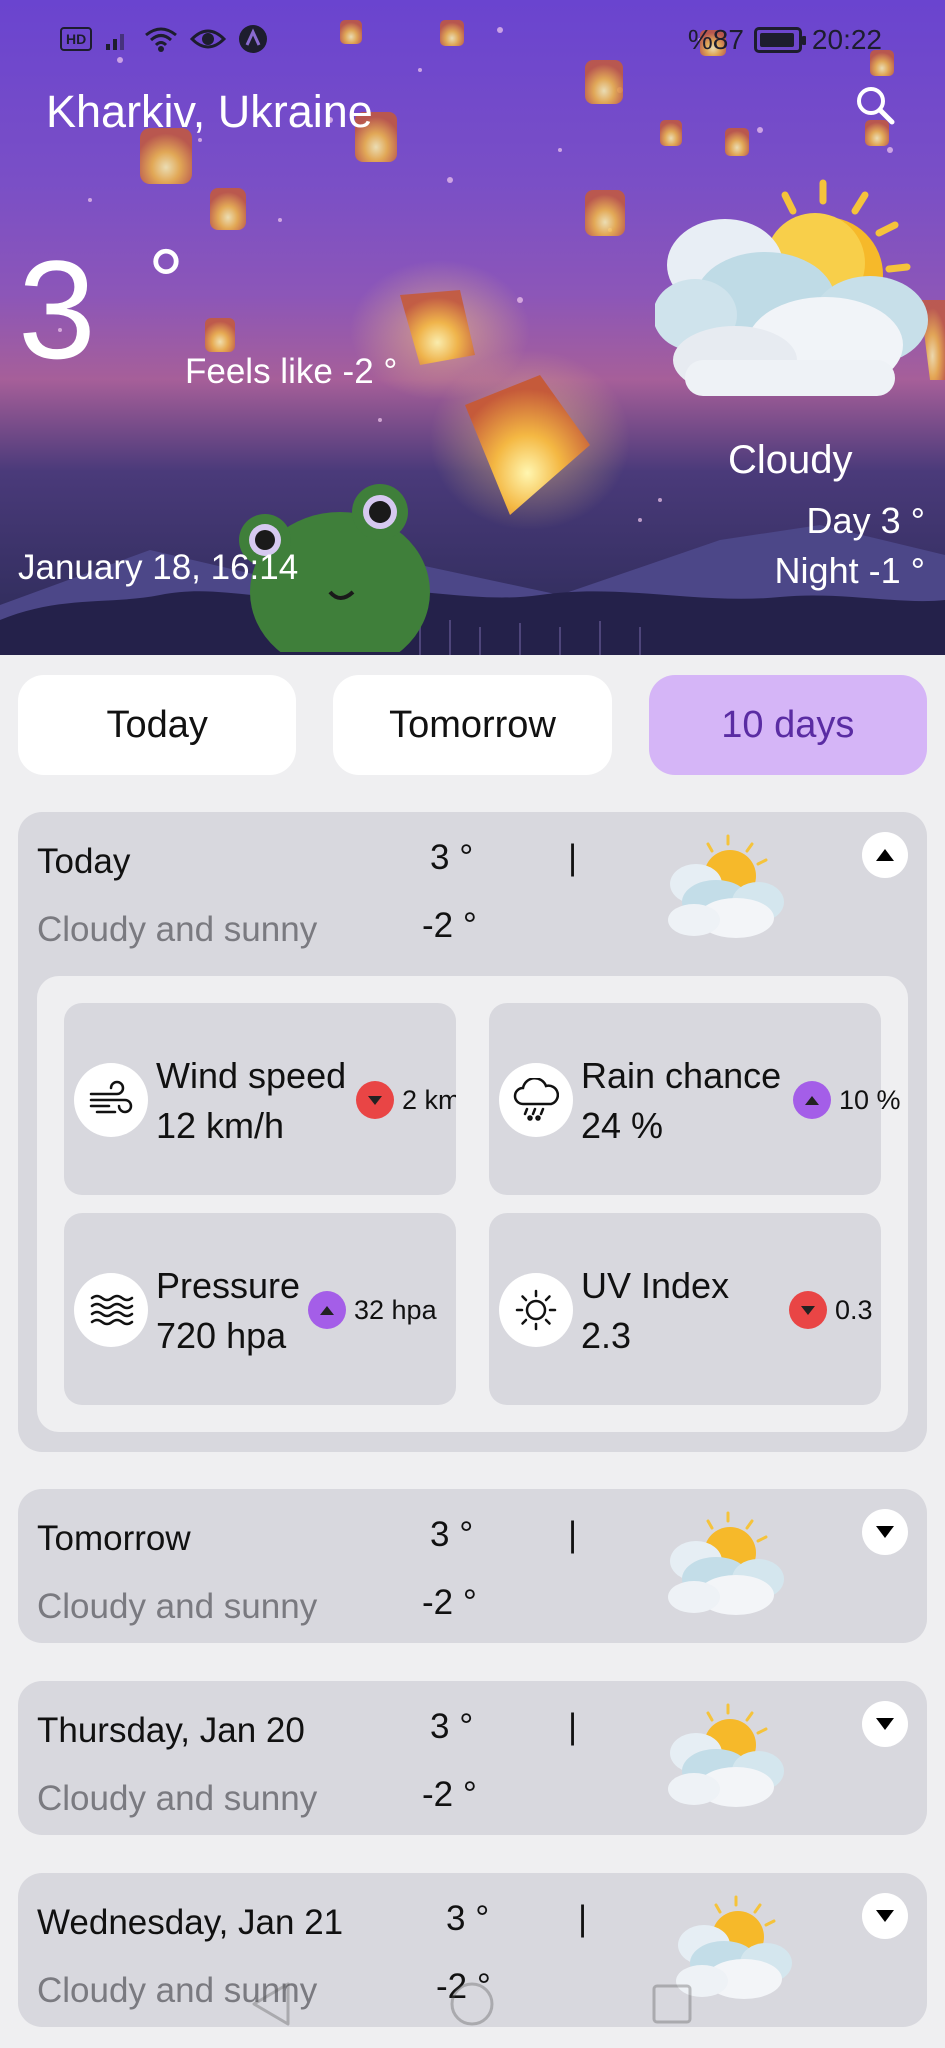 This screenshot has width=945, height=2048. What do you see at coordinates (114, 1538) in the screenshot?
I see `day-name: Tomorrow` at bounding box center [114, 1538].